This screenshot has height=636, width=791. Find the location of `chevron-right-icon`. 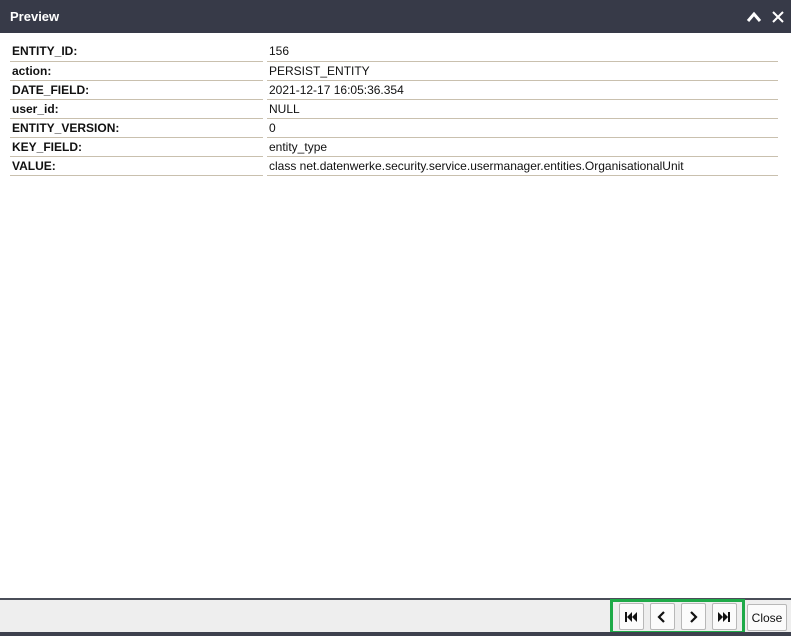

chevron-right-icon is located at coordinates (694, 616).